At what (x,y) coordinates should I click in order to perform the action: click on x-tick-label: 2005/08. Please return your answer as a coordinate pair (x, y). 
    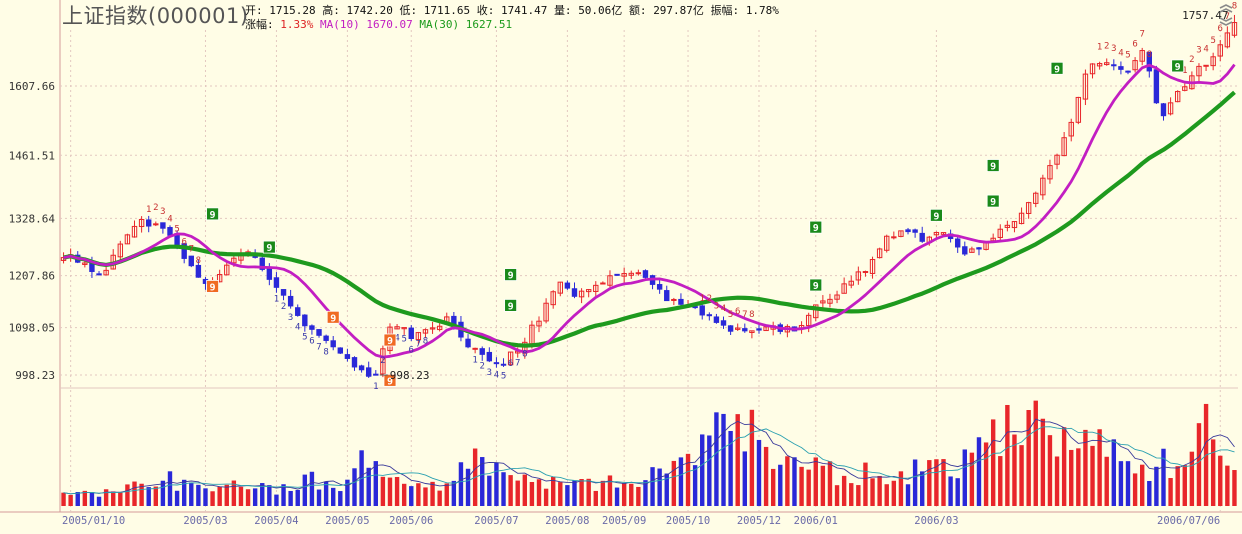
    Looking at the image, I should click on (567, 521).